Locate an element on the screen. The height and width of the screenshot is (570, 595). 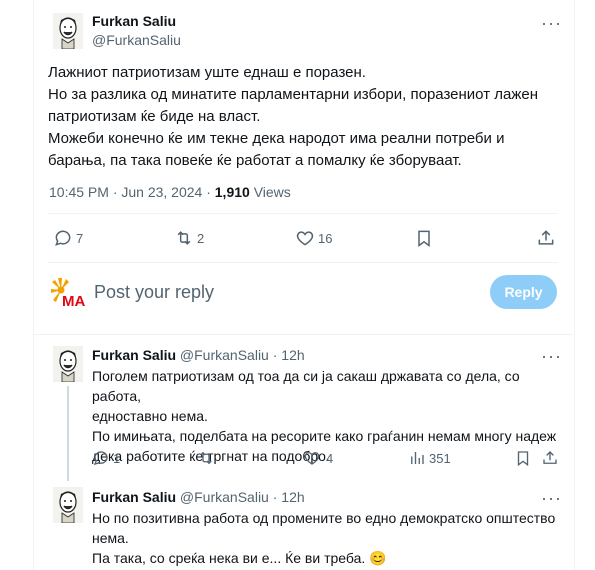
views-action: 351 is located at coordinates (429, 458).